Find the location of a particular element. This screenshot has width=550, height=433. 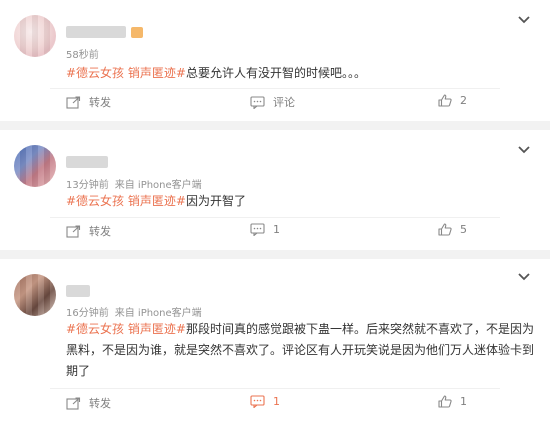

like-count: 2 is located at coordinates (463, 100).